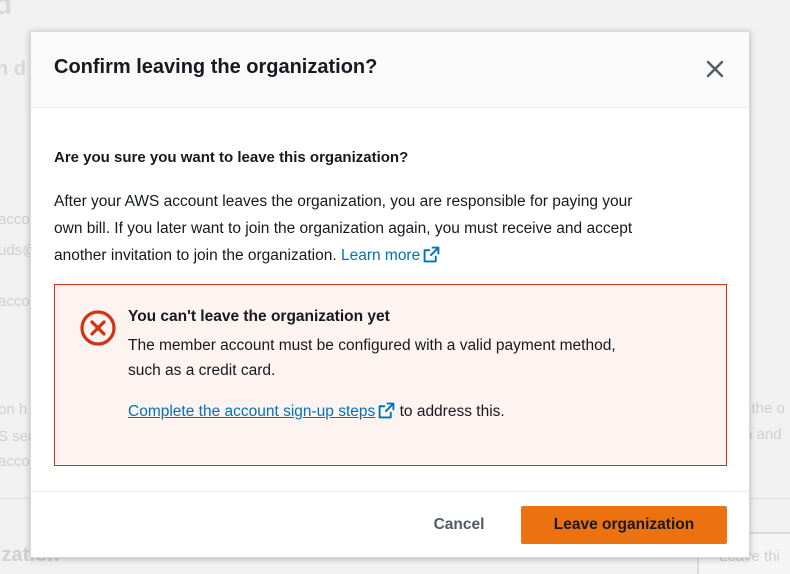  What do you see at coordinates (17, 436) in the screenshot?
I see `background-text: S ser` at bounding box center [17, 436].